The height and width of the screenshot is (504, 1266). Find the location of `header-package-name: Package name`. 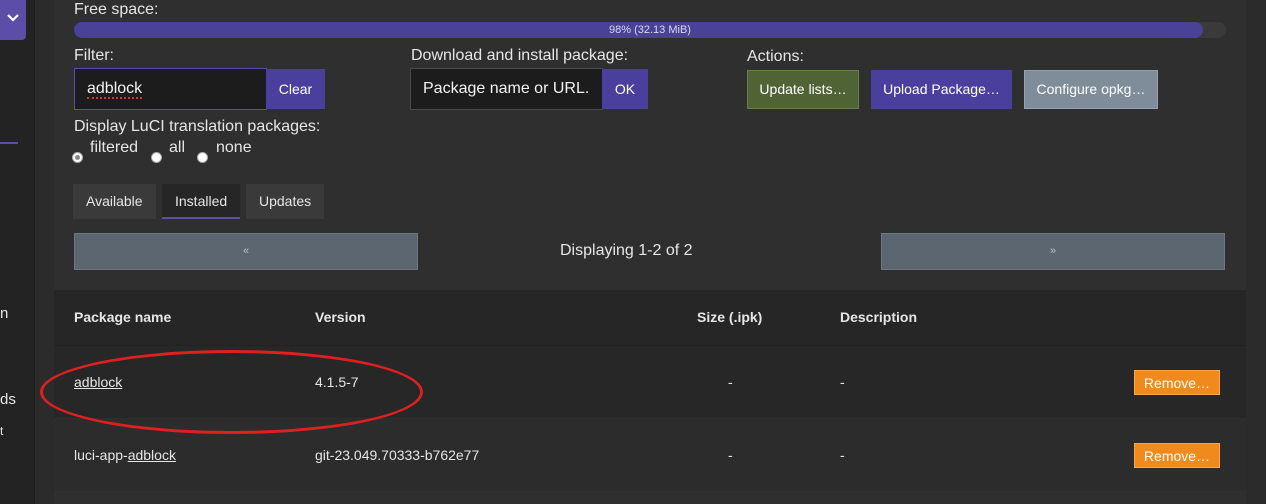

header-package-name: Package name is located at coordinates (123, 317).